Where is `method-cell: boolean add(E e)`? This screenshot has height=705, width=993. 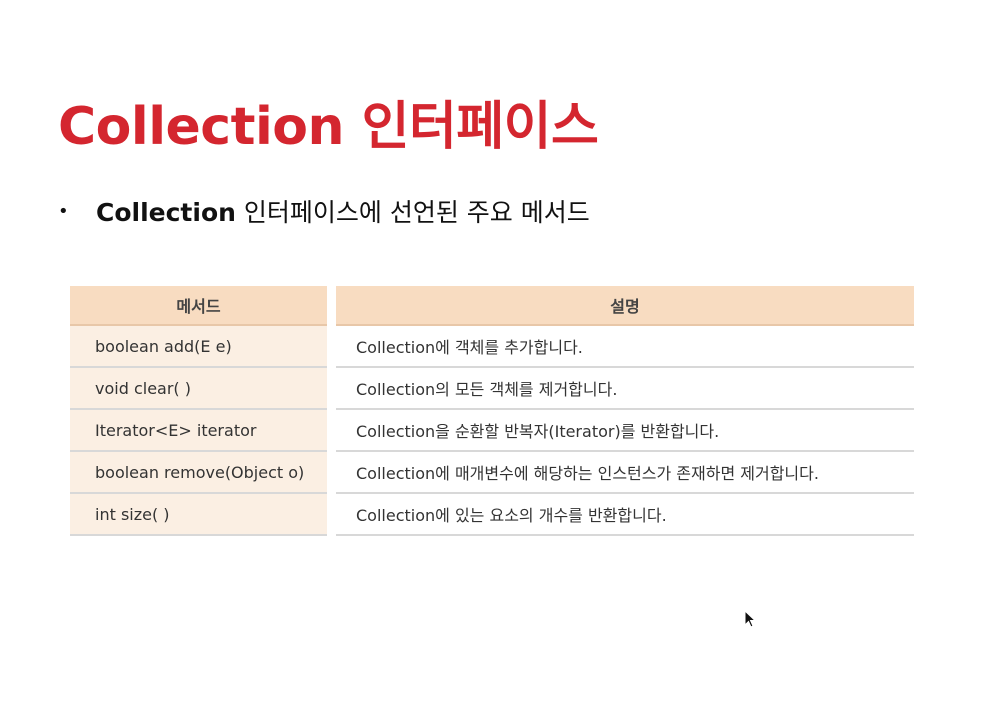 method-cell: boolean add(E e) is located at coordinates (198, 347).